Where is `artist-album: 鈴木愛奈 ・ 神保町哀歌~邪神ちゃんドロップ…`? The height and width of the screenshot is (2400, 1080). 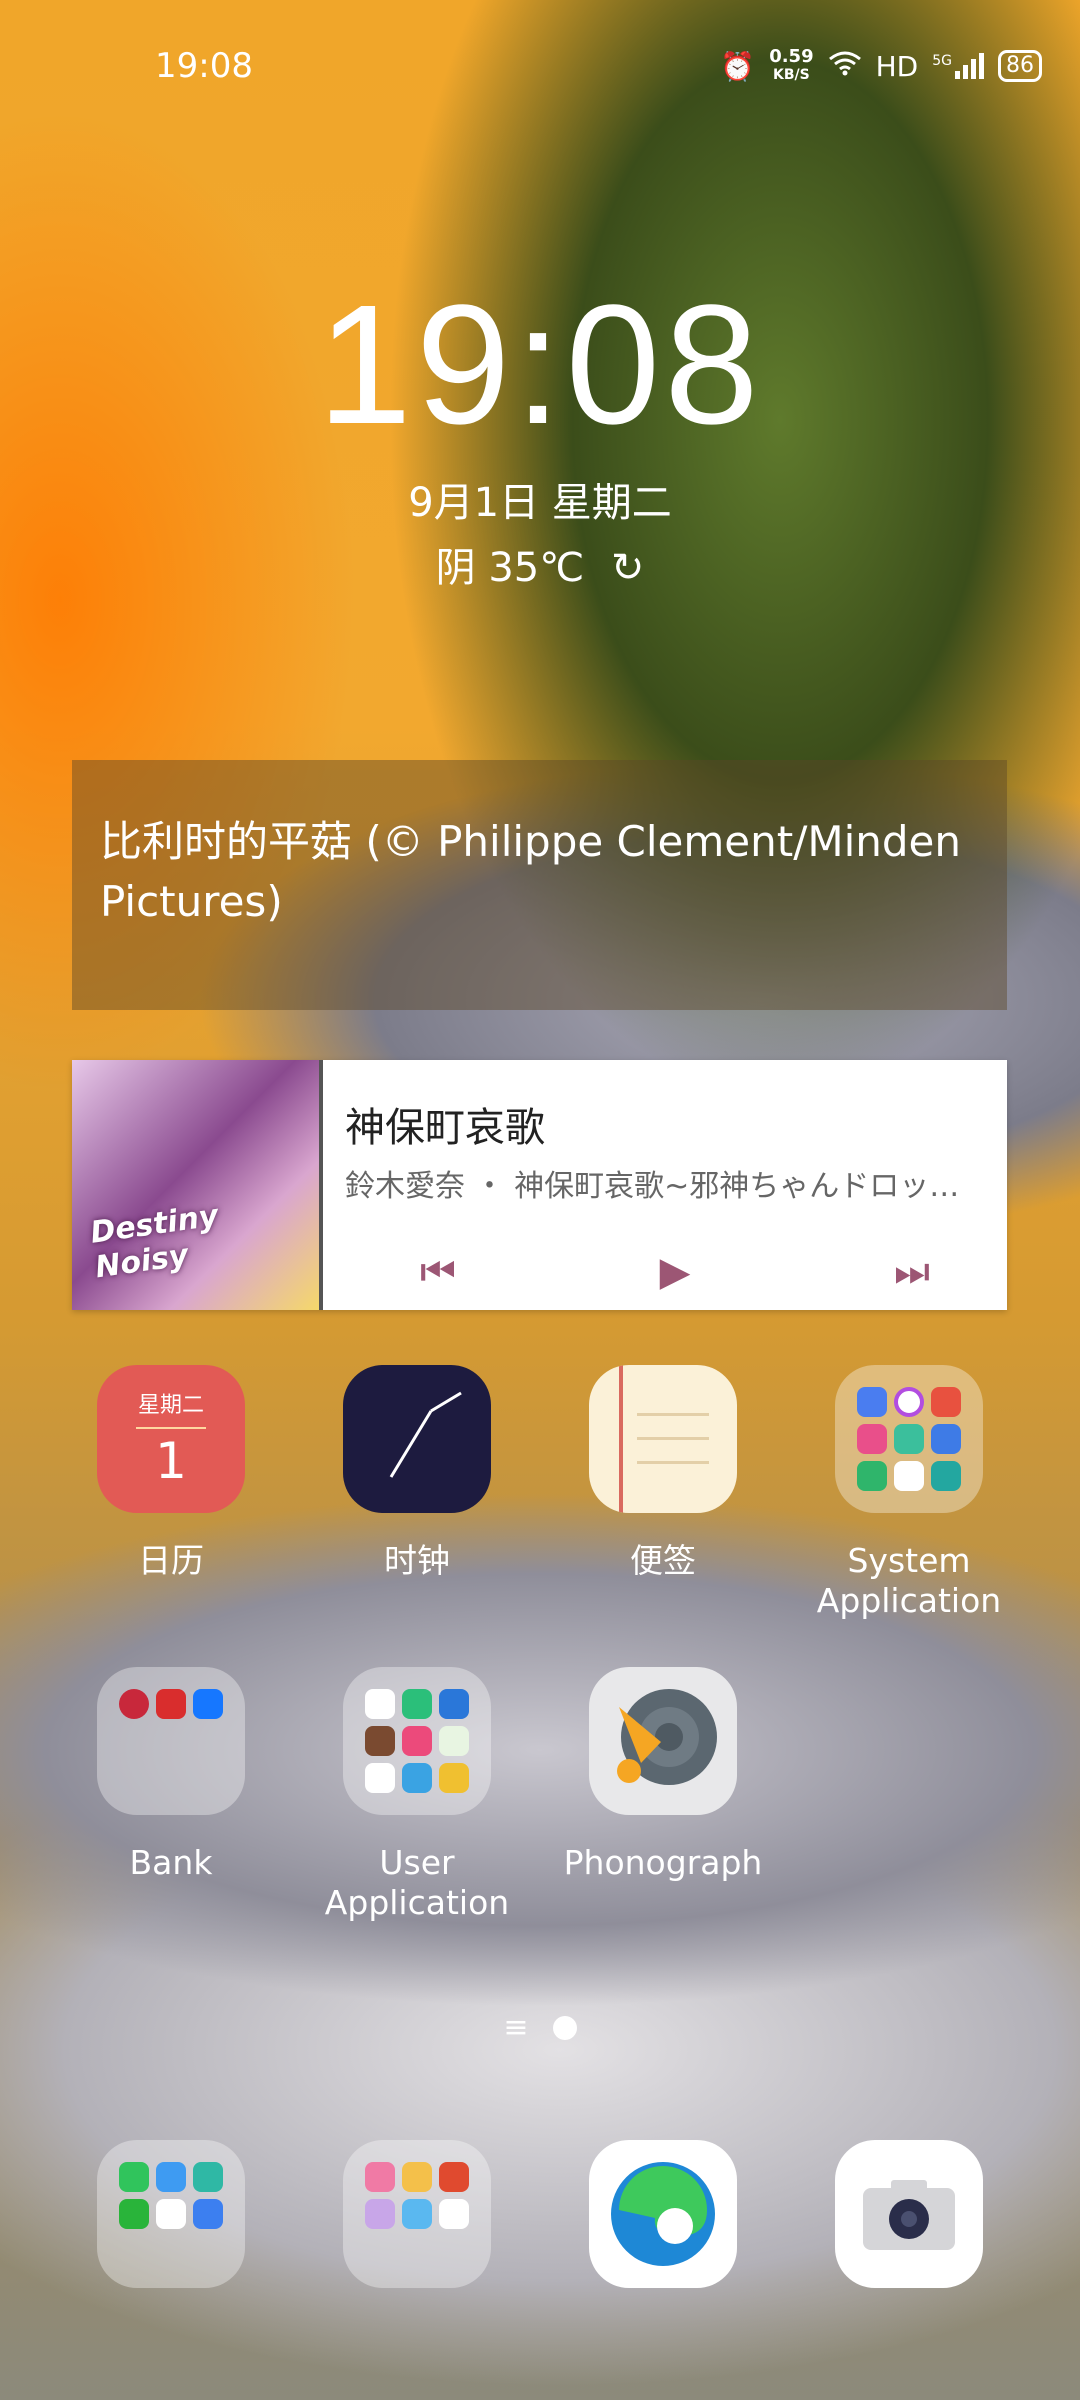
artist-album: 鈴木愛奈 ・ 神保町哀歌~邪神ちゃんドロップ… is located at coordinates (665, 1186).